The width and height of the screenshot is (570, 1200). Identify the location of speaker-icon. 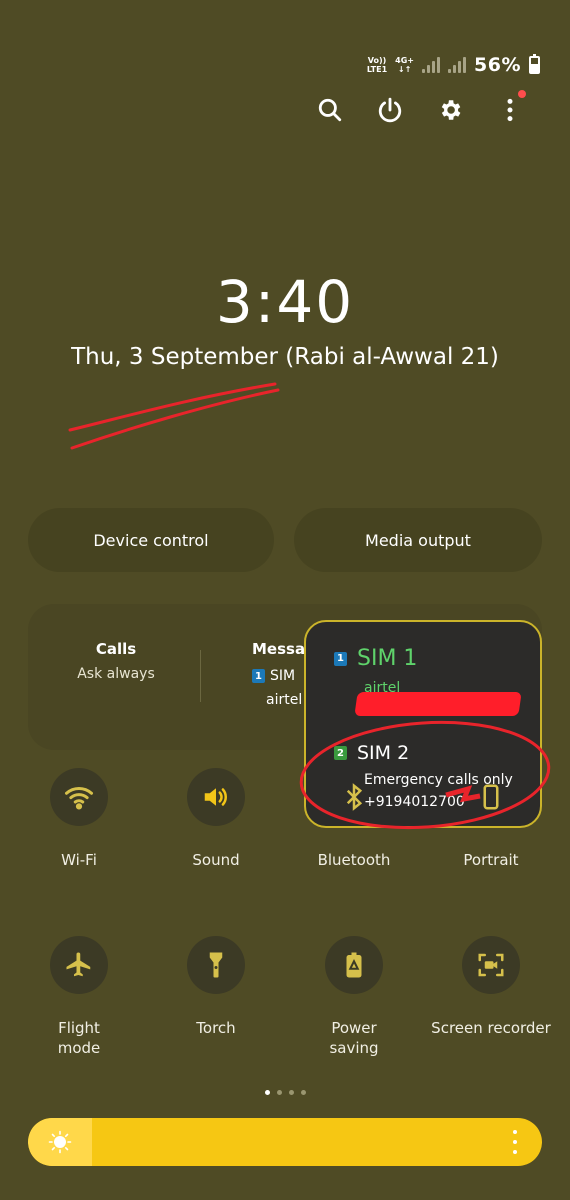
(215, 797).